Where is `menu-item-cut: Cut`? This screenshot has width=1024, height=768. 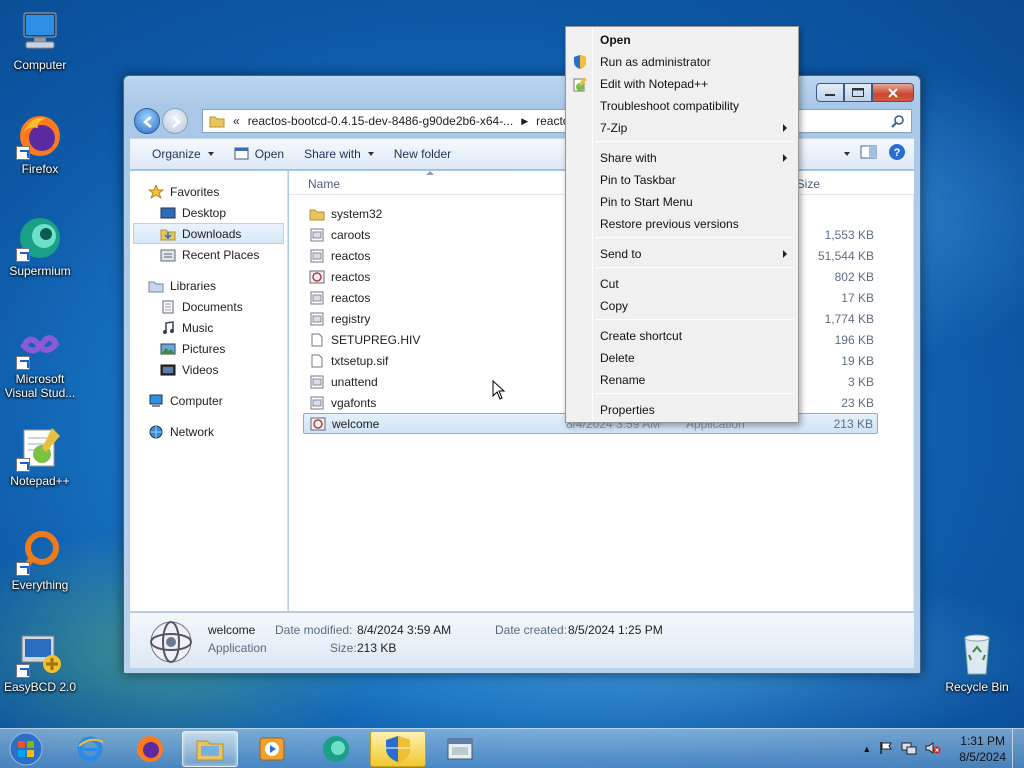
menu-item-cut: Cut is located at coordinates (682, 284).